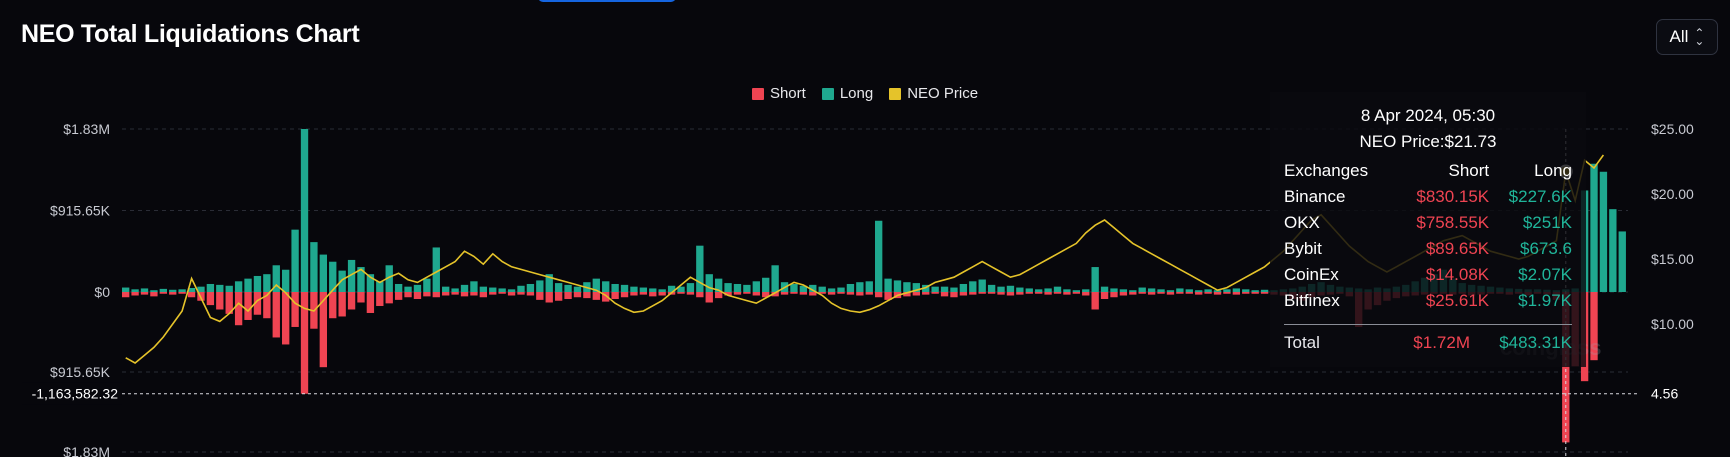 The height and width of the screenshot is (457, 1730). I want to click on tooltip-short-value: $14.08K, so click(1457, 274).